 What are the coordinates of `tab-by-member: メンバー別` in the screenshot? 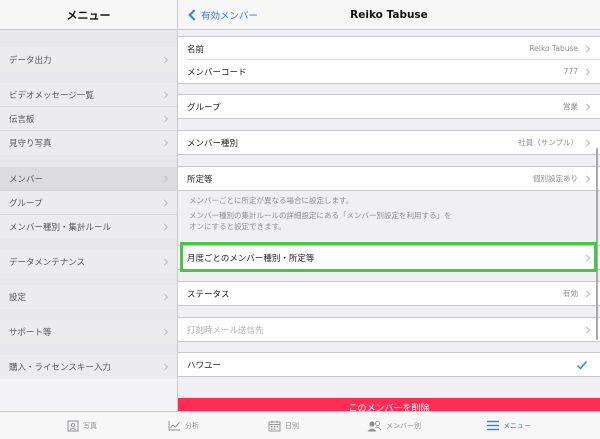 It's located at (394, 425).